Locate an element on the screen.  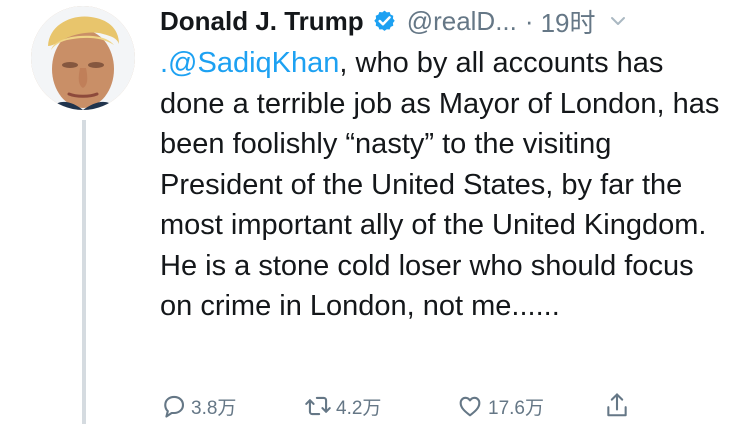
retweet-button: 4.2万 is located at coordinates (342, 406).